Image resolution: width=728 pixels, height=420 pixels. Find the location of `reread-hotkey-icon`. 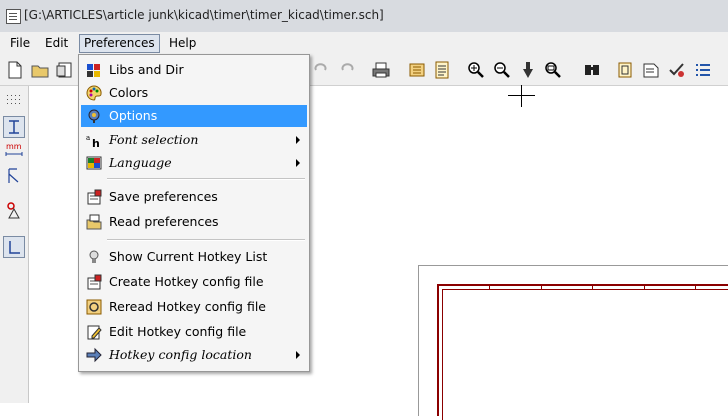

reread-hotkey-icon is located at coordinates (94, 307).